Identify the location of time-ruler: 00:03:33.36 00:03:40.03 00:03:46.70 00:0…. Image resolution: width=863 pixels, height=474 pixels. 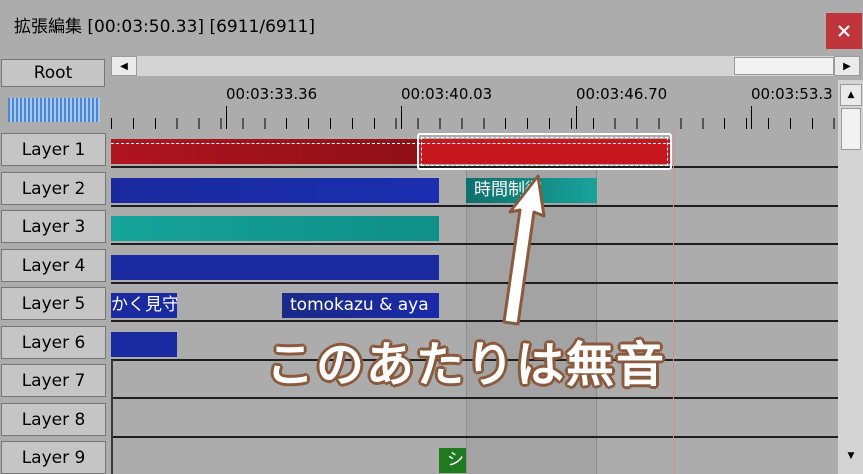
(474, 104).